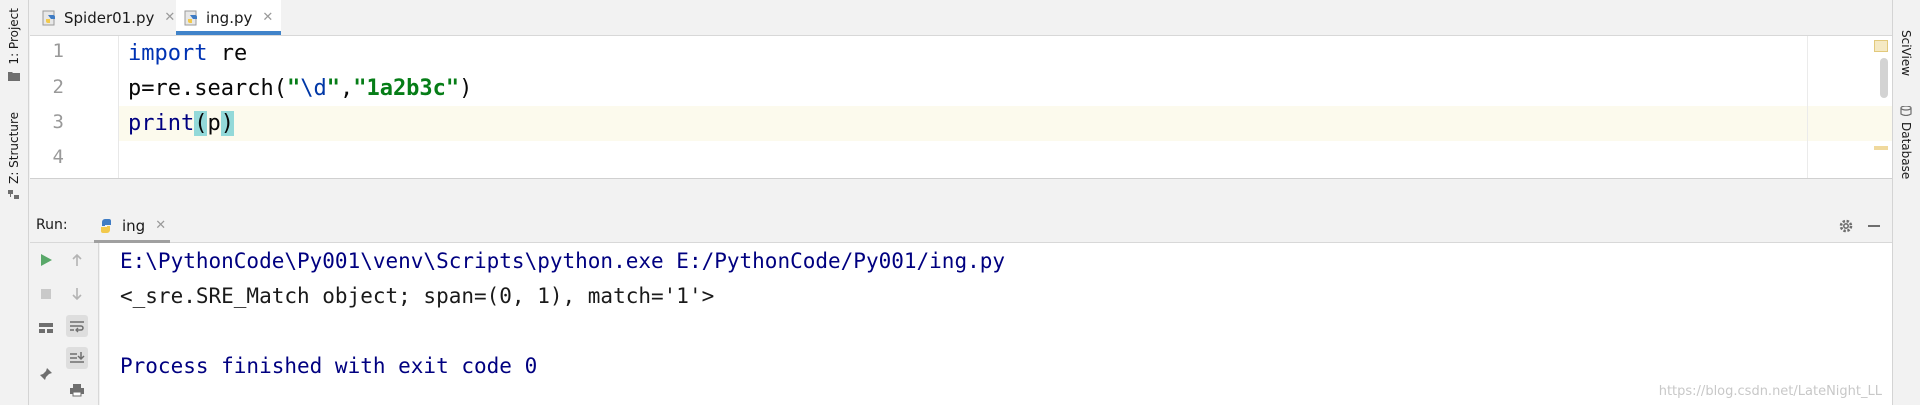 This screenshot has width=1920, height=405. I want to click on python-icon, so click(106, 225).